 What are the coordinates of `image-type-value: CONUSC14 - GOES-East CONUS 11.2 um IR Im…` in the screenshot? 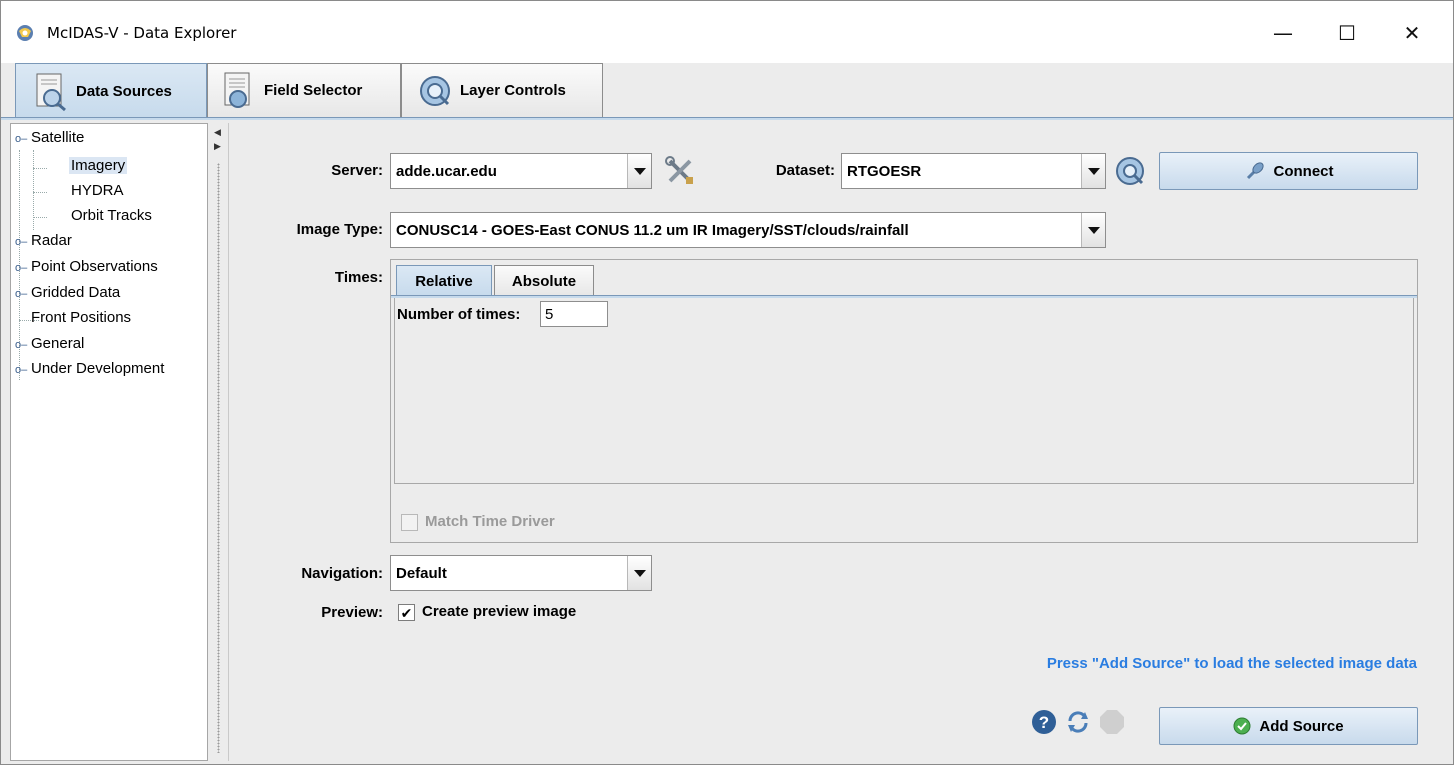 It's located at (652, 230).